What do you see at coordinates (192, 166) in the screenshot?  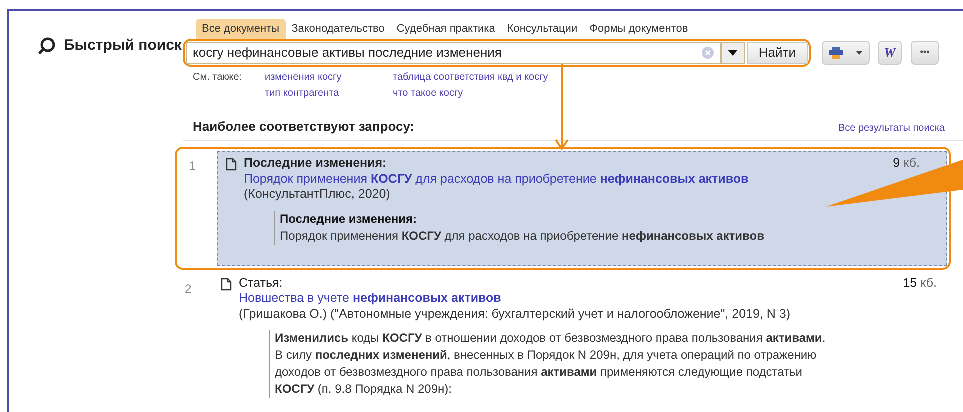 I see `result-number: 1` at bounding box center [192, 166].